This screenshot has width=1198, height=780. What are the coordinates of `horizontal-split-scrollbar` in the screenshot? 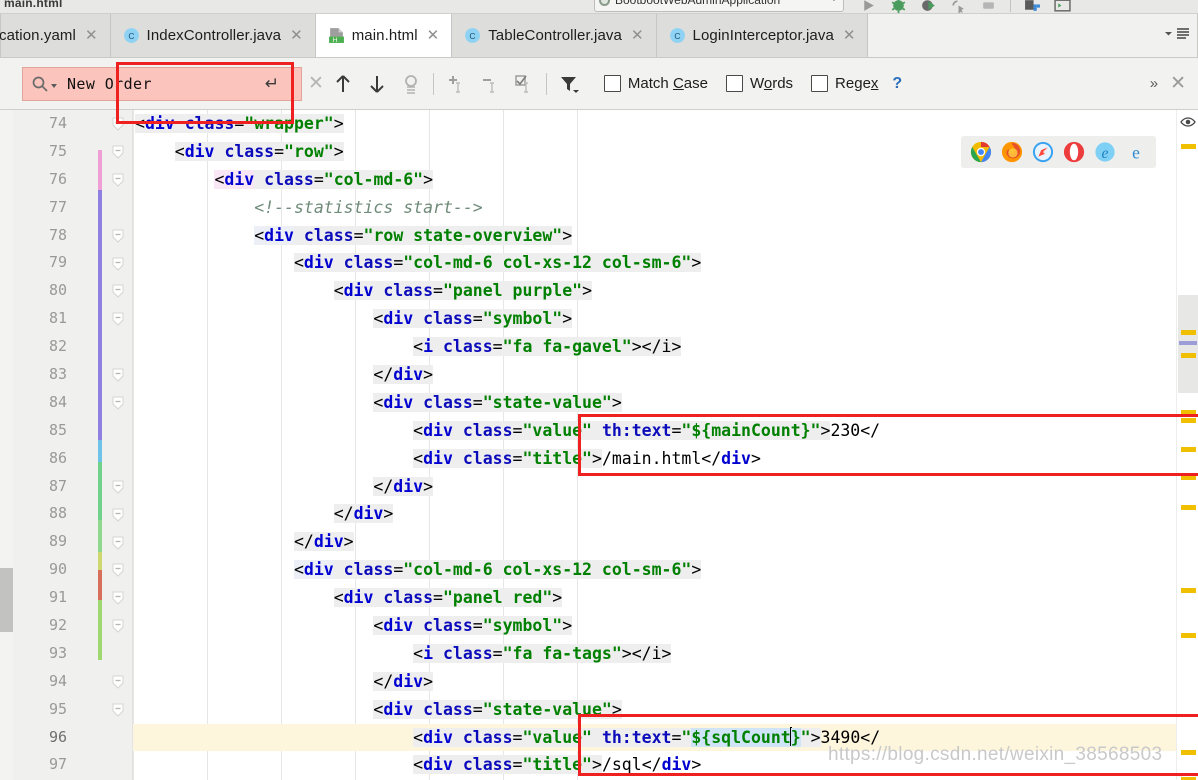 It's located at (6, 445).